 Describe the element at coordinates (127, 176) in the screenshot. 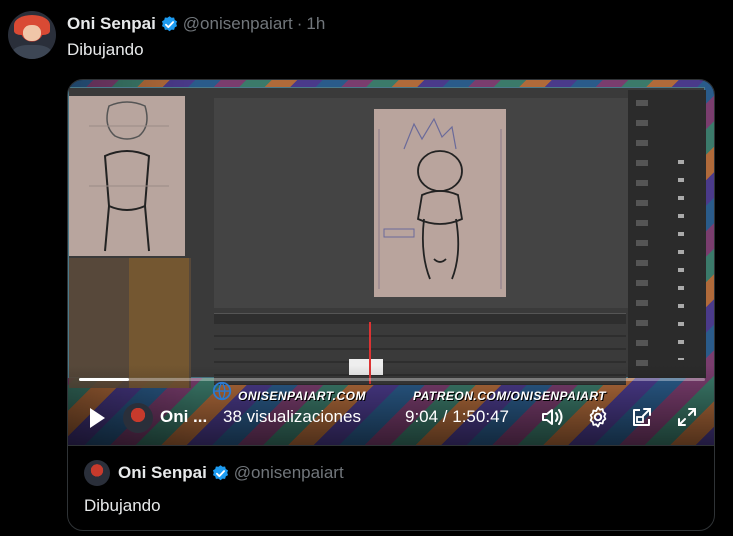

I see `reference-canvas` at that location.